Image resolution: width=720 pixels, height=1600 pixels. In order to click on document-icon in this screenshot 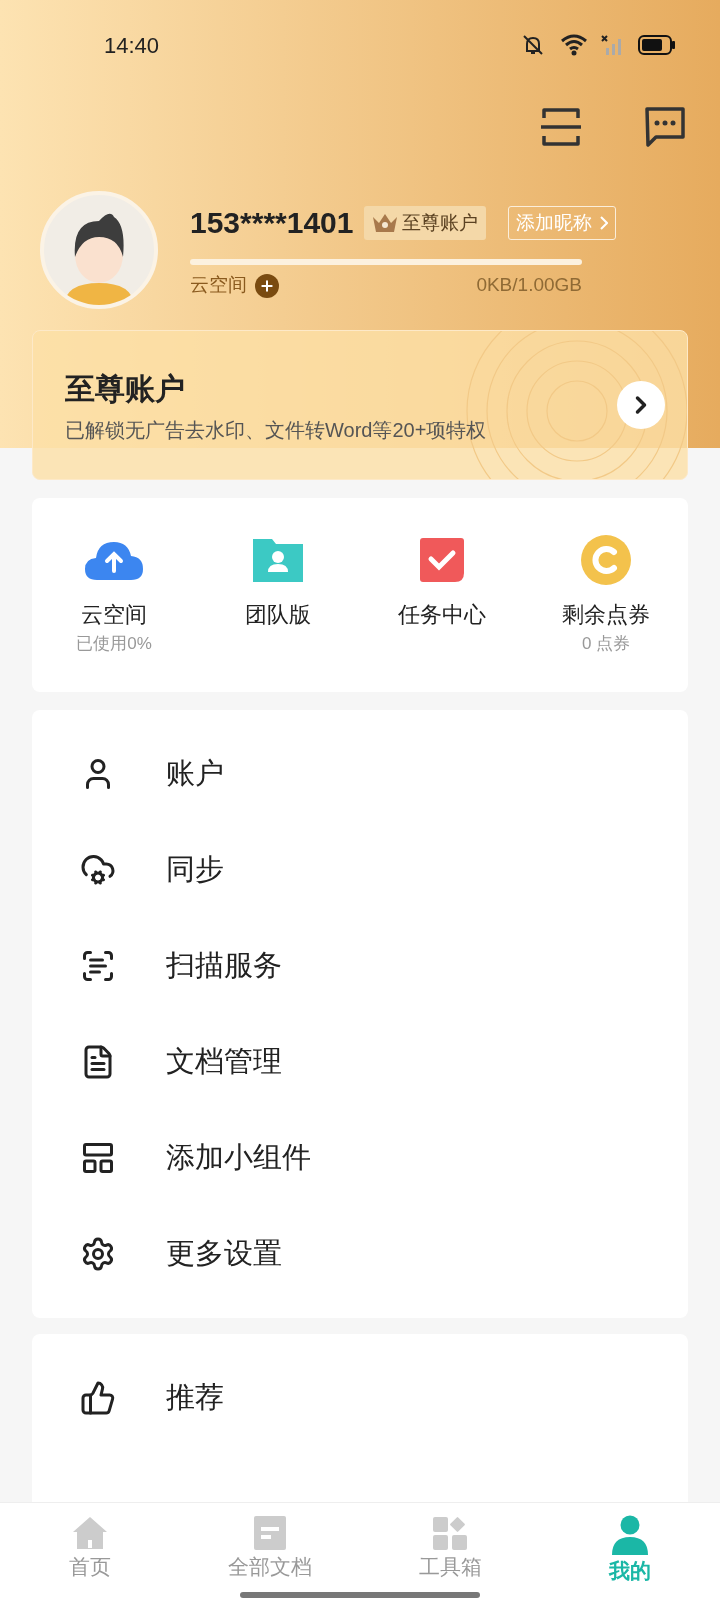, I will do `click(270, 1533)`.